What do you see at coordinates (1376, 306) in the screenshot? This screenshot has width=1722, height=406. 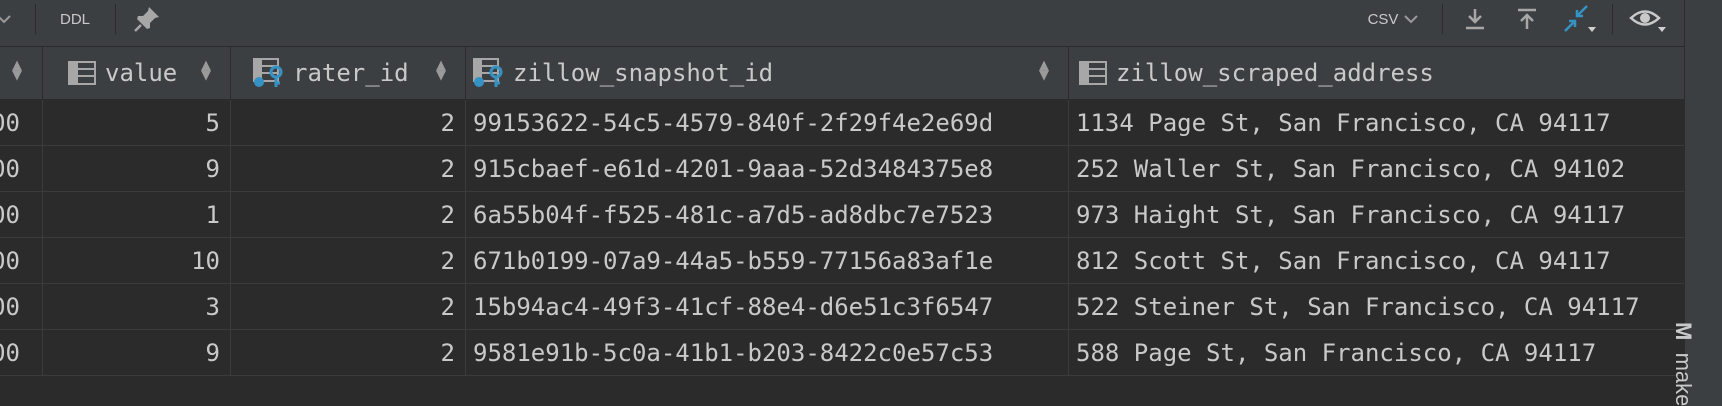 I see `table-cell: 522 Steiner St, San Francisco, CA 94117` at bounding box center [1376, 306].